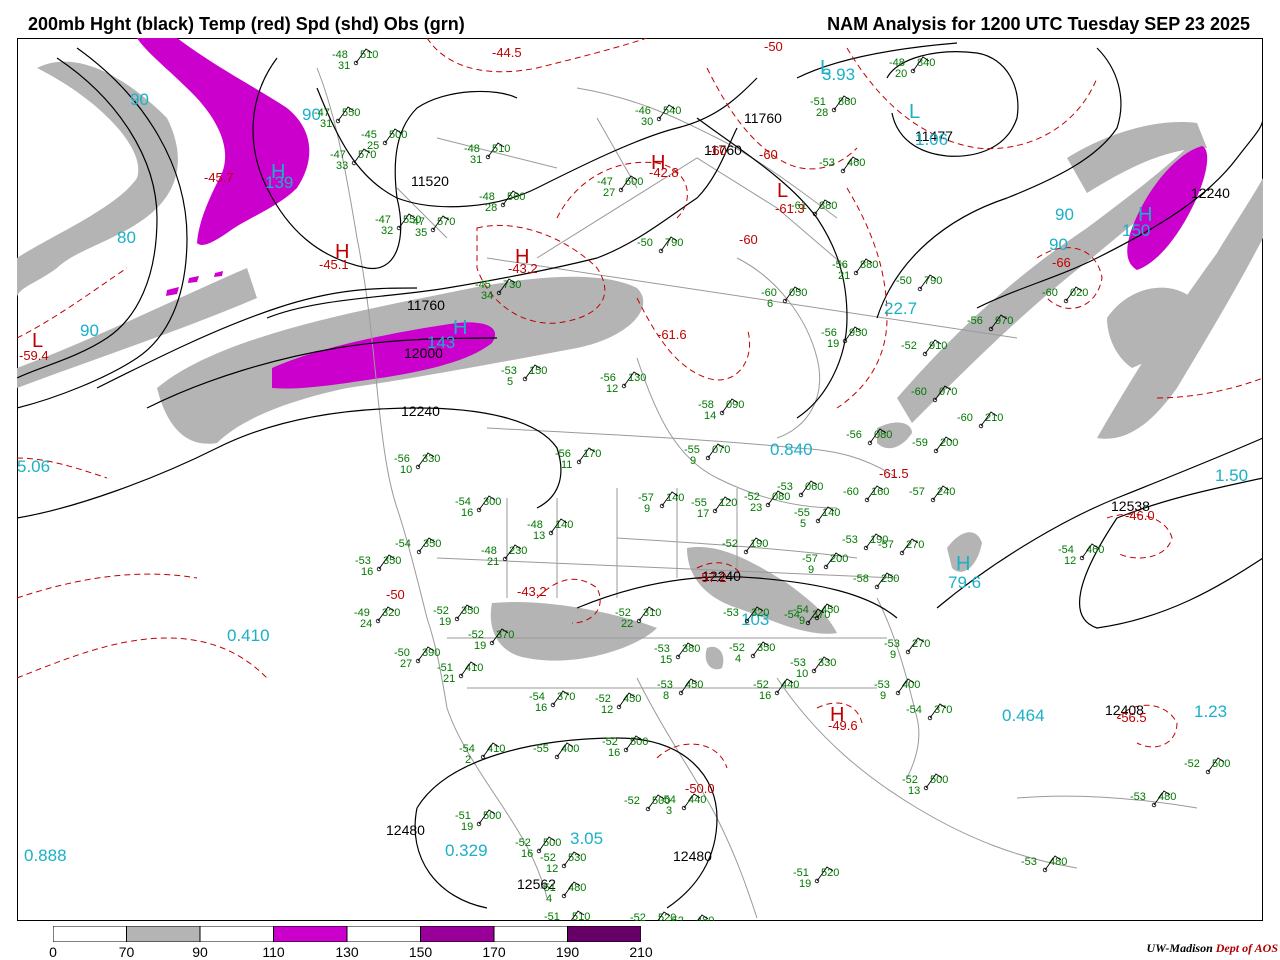 The image size is (1280, 960). Describe the element at coordinates (441, 342) in the screenshot. I see `speed-label: 143` at that location.